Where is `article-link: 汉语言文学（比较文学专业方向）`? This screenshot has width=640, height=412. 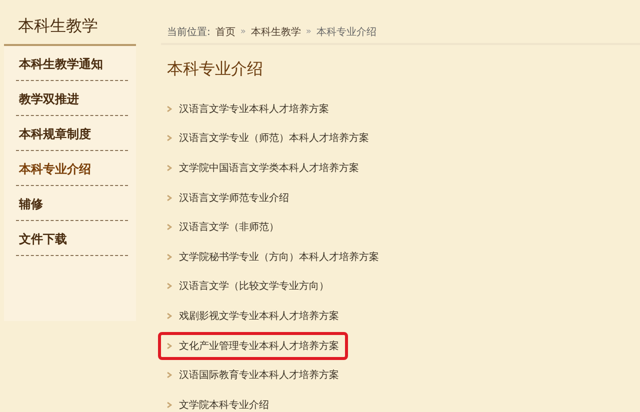
article-link: 汉语言文学（比较文学专业方向） is located at coordinates (248, 286).